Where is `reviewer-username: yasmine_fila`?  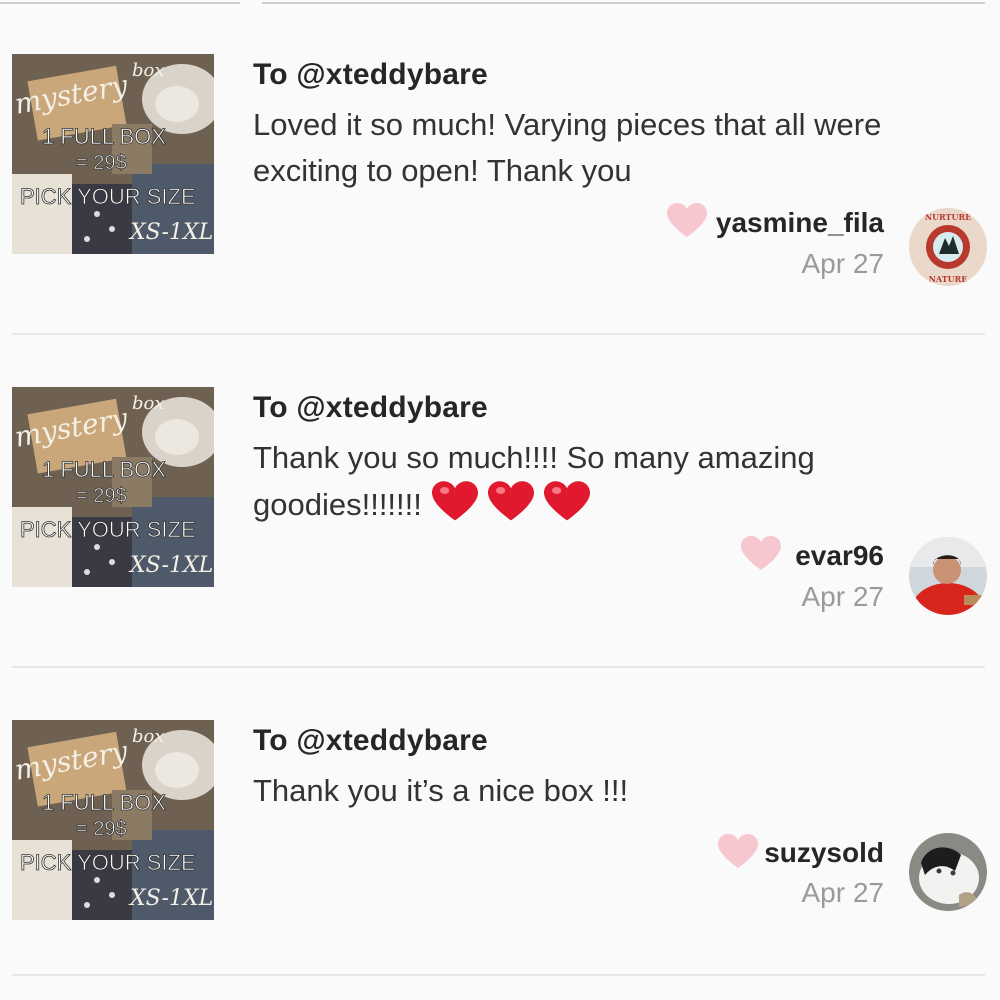
reviewer-username: yasmine_fila is located at coordinates (800, 223).